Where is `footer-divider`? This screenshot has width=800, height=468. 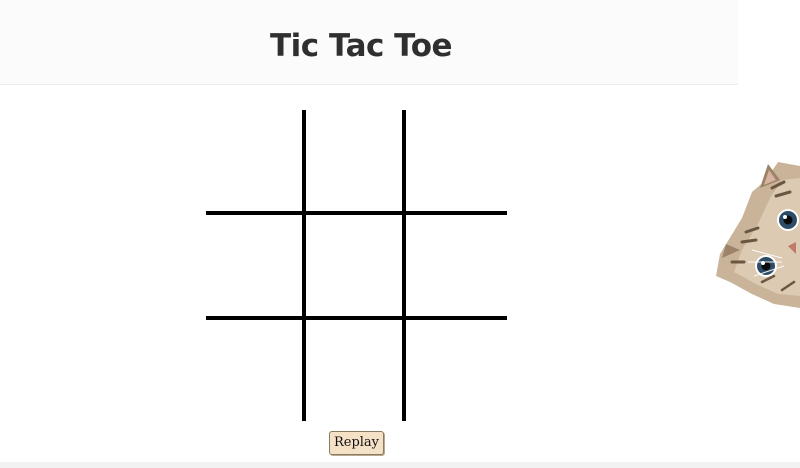
footer-divider is located at coordinates (400, 465).